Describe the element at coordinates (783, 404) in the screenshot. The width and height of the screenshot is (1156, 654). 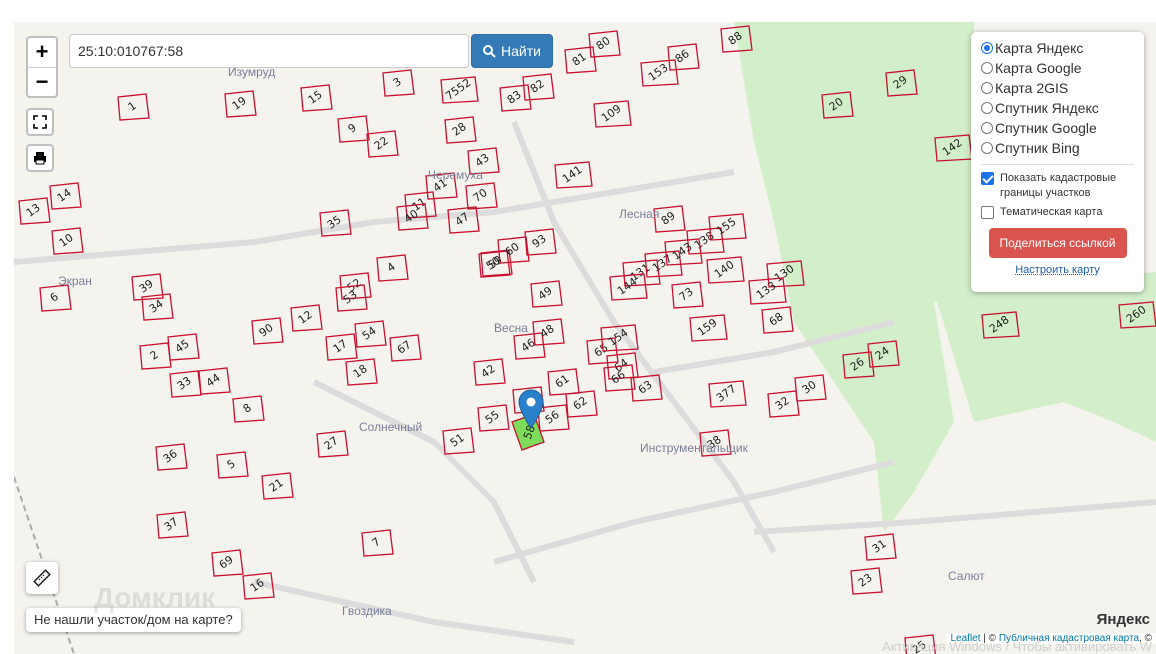
I see `cadastral-plot: 32` at that location.